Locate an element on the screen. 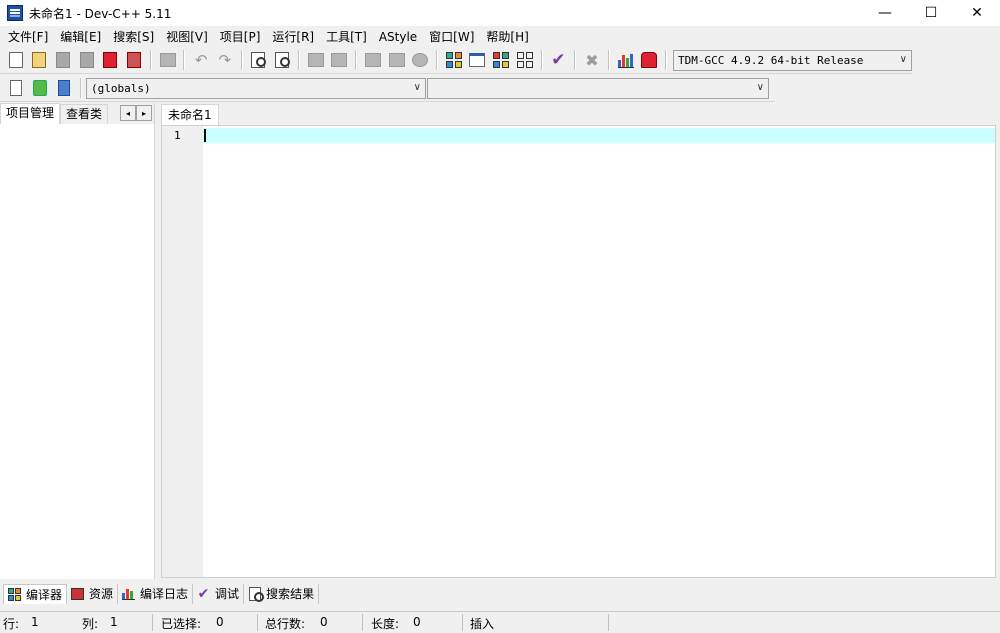  tab-untitled1: 未命名1 is located at coordinates (190, 114).